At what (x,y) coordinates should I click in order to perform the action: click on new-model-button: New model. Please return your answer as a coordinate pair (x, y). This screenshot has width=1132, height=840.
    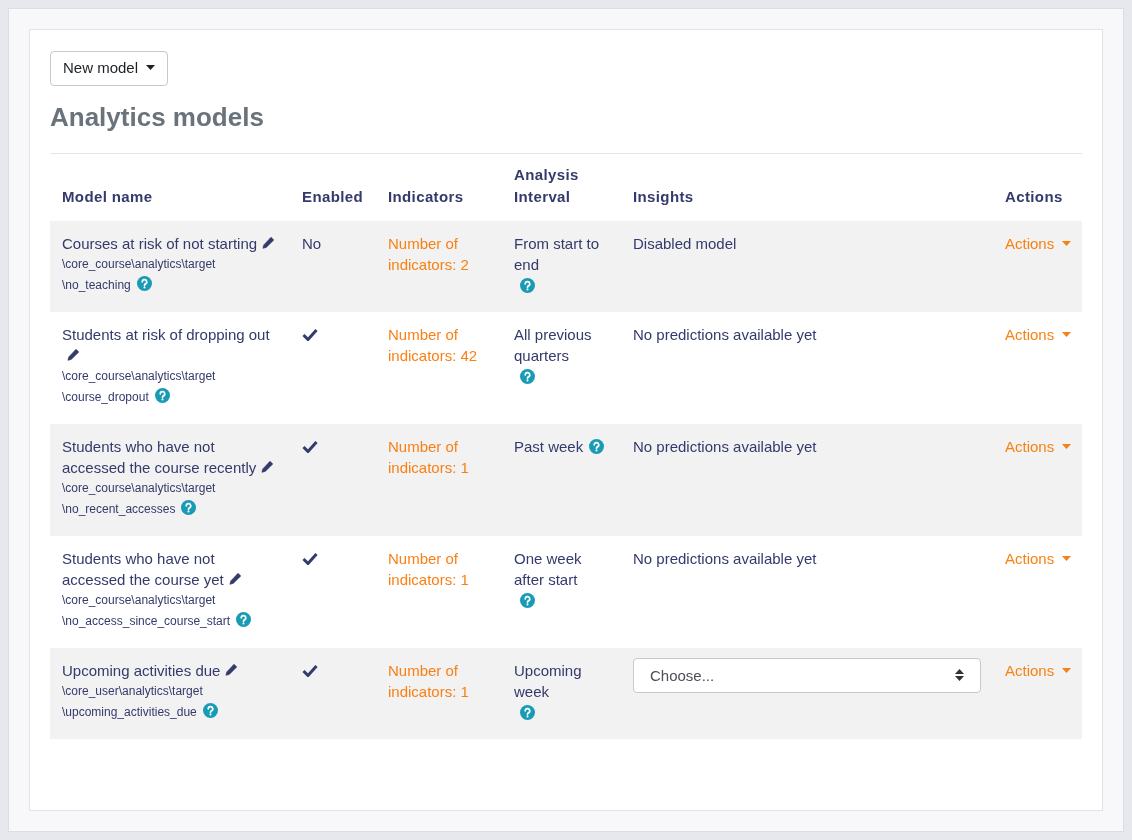
    Looking at the image, I should click on (109, 68).